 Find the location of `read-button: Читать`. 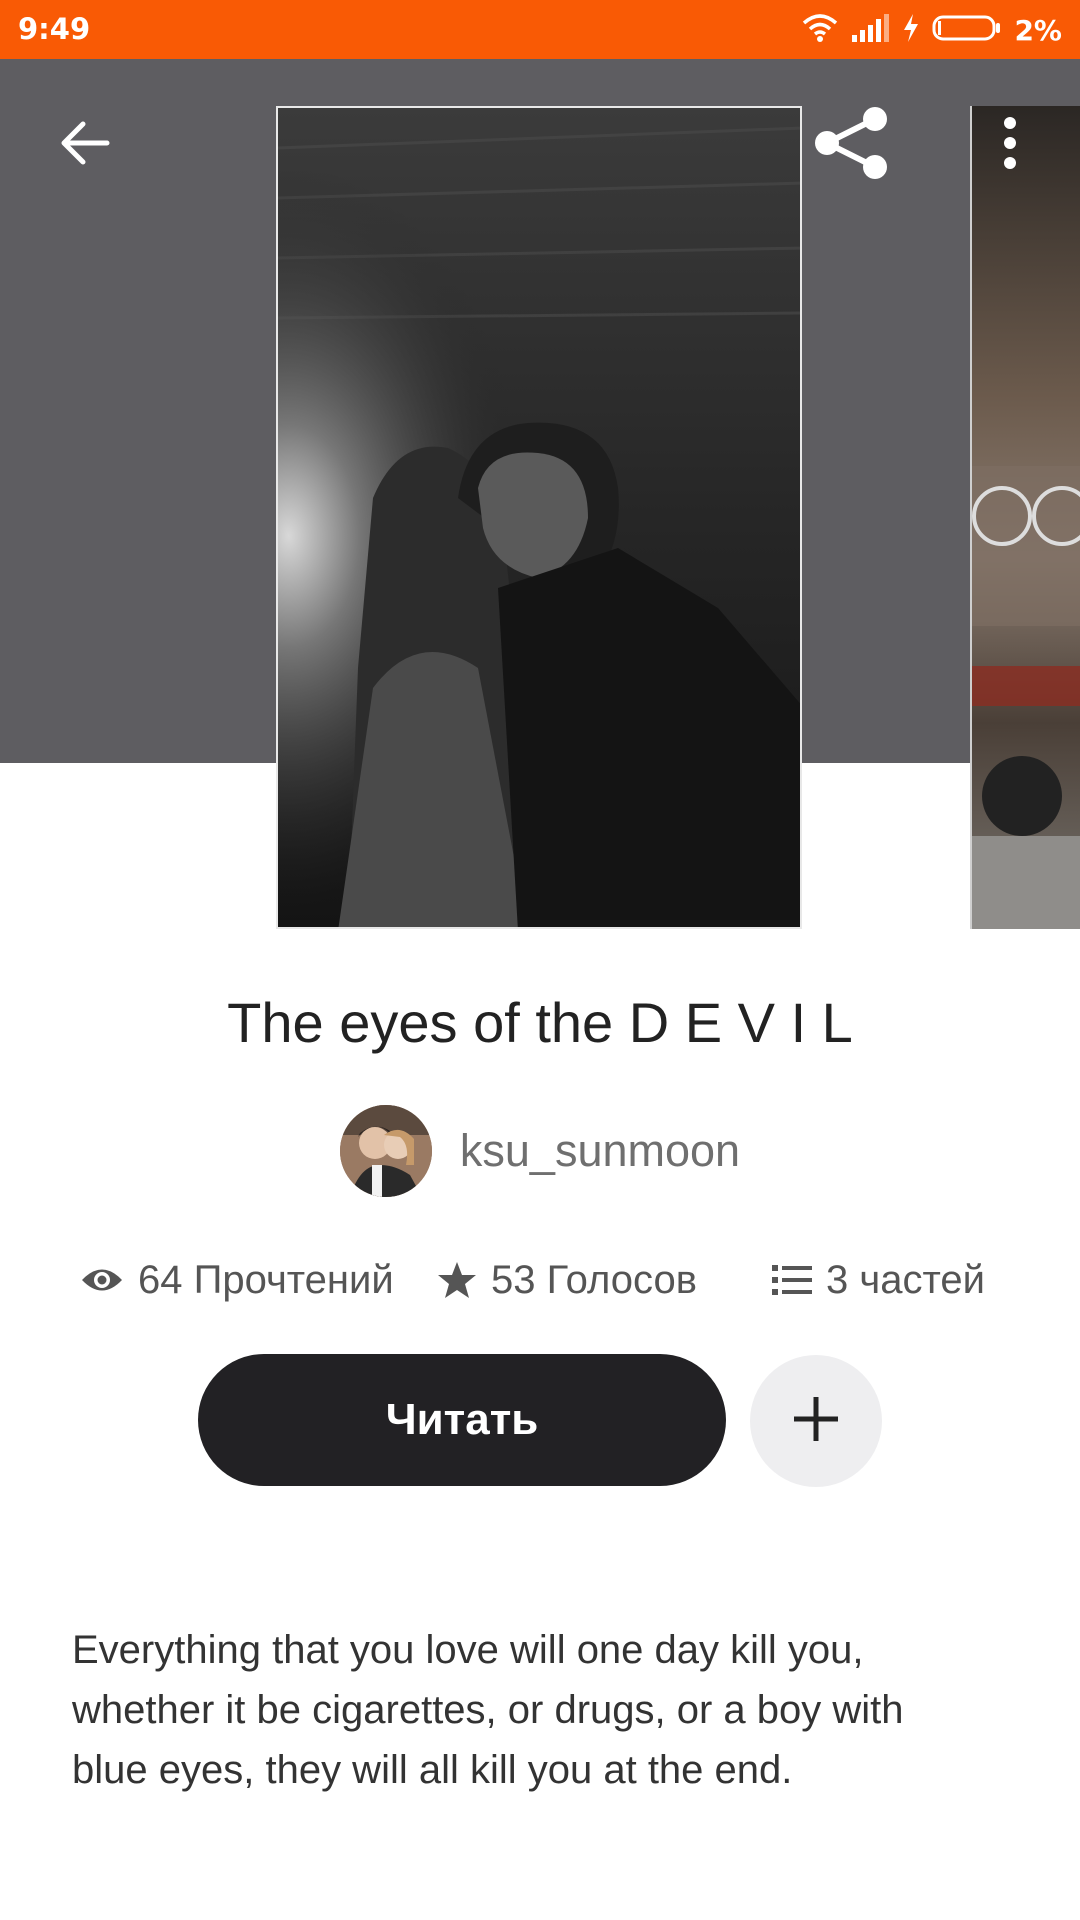

read-button: Читать is located at coordinates (462, 1420).